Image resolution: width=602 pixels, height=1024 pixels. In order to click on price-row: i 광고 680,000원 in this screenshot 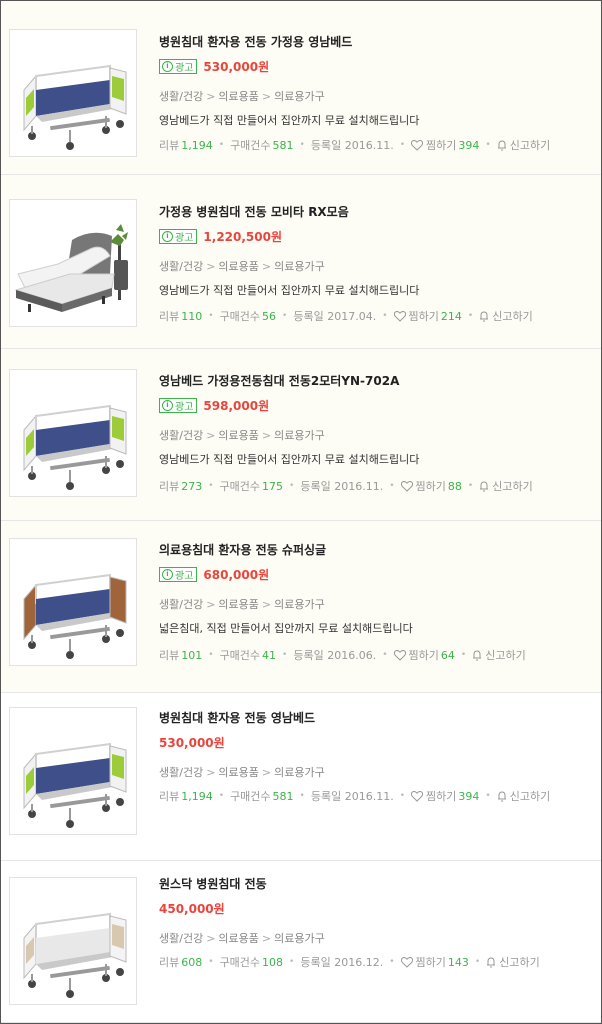, I will do `click(214, 574)`.